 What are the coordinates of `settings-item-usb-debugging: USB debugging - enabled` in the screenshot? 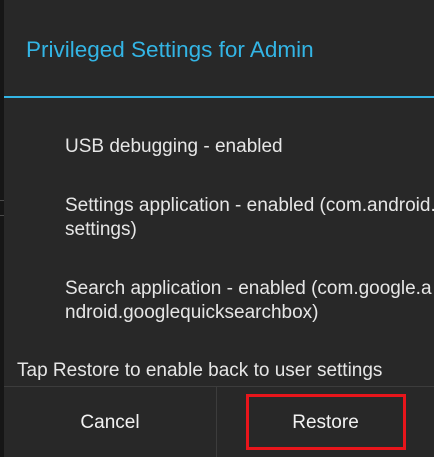 It's located at (174, 146).